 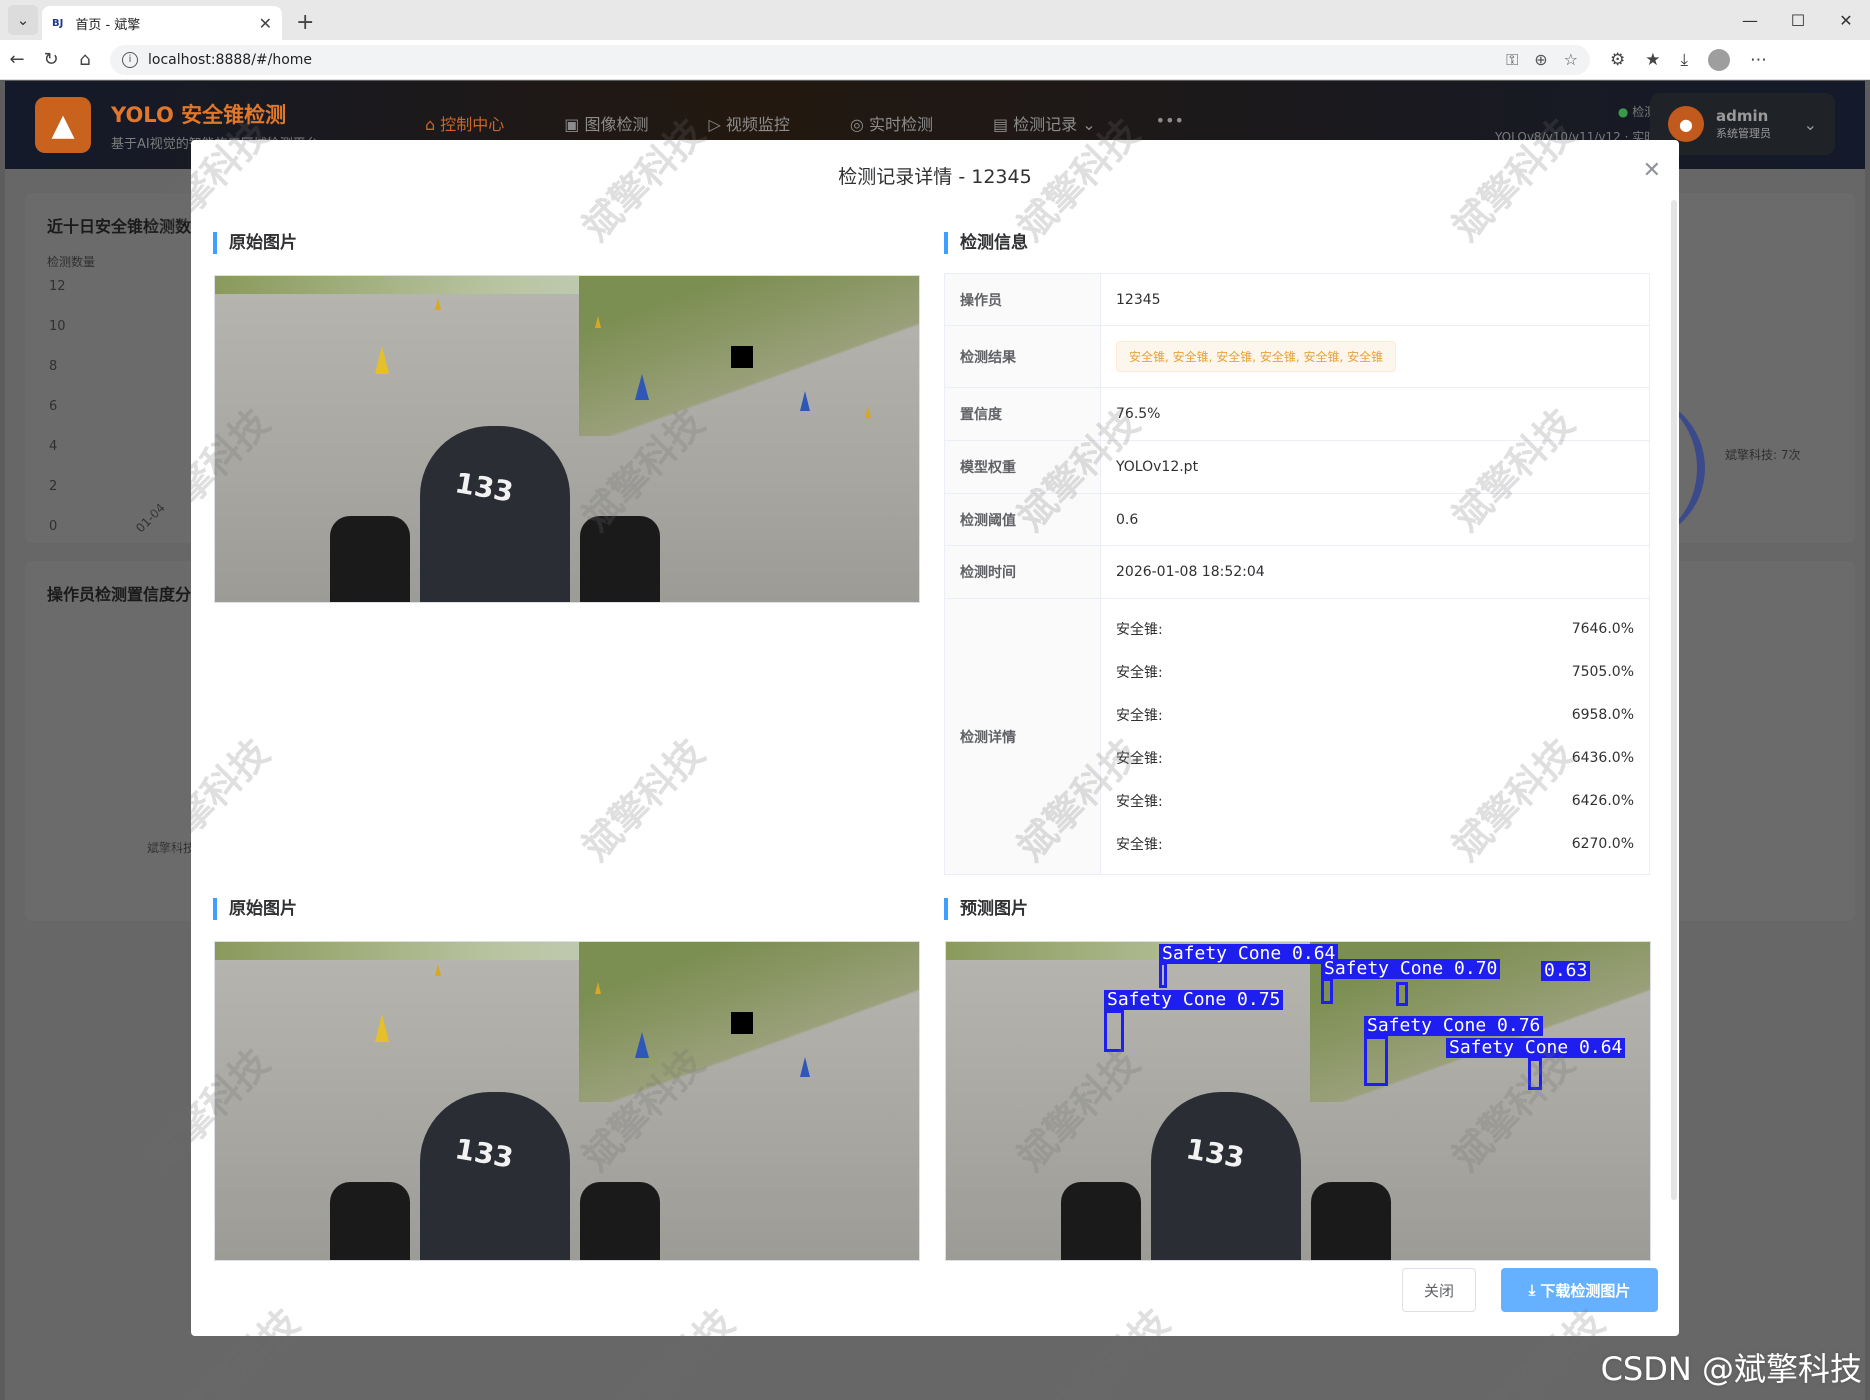 What do you see at coordinates (1750, 20) in the screenshot?
I see `minimize-button: —` at bounding box center [1750, 20].